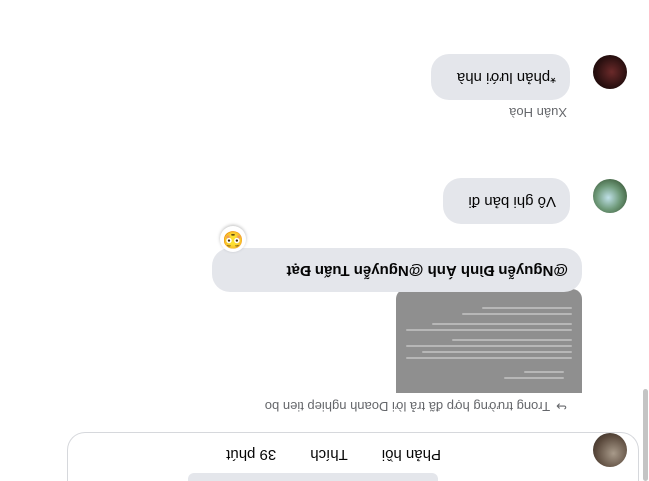 The width and height of the screenshot is (649, 481). What do you see at coordinates (411, 454) in the screenshot?
I see `reply-button: Phản hồi` at bounding box center [411, 454].